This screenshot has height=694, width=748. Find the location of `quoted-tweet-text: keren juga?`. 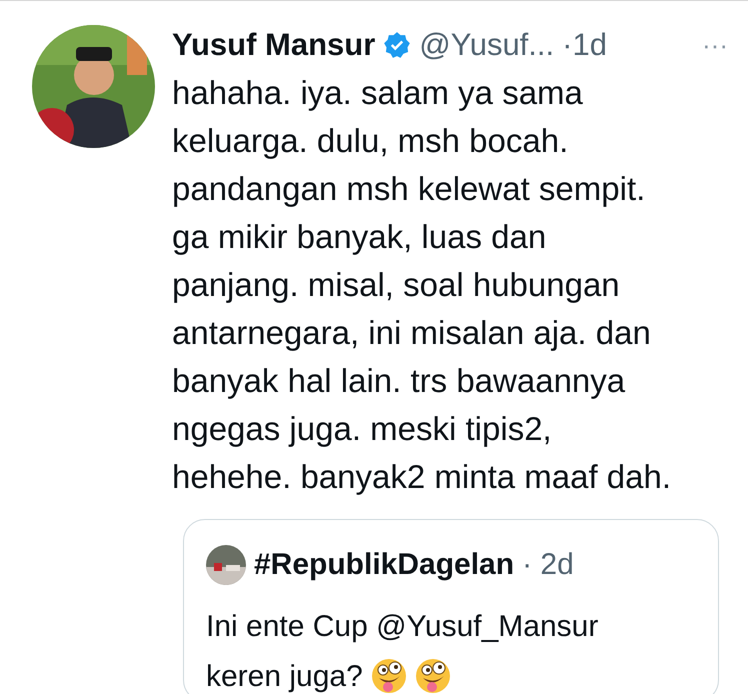

quoted-tweet-text: keren juga? is located at coordinates (284, 676).